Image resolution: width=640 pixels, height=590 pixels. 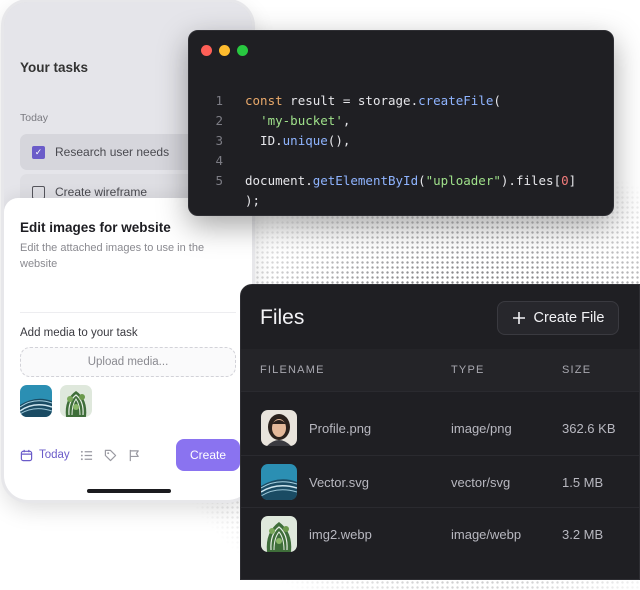 I want to click on code-line: 2 'my-bucket',, so click(x=401, y=121).